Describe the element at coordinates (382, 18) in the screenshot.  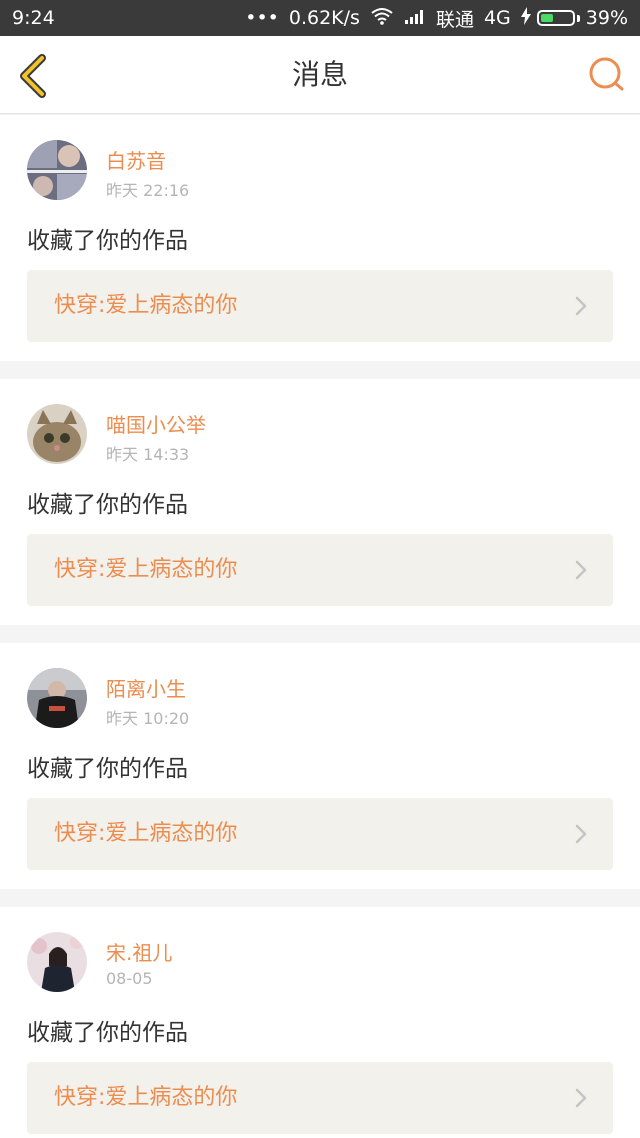
I see `wifi-icon` at that location.